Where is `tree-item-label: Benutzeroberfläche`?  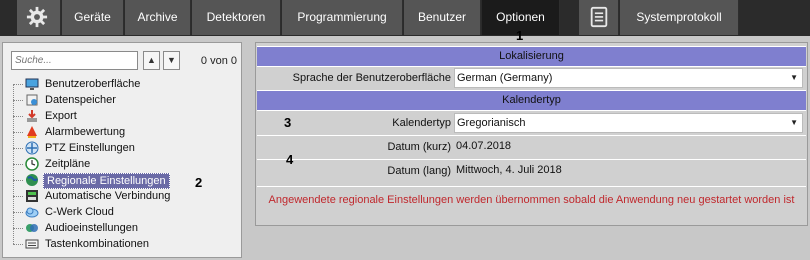 tree-item-label: Benutzeroberfläche is located at coordinates (93, 84).